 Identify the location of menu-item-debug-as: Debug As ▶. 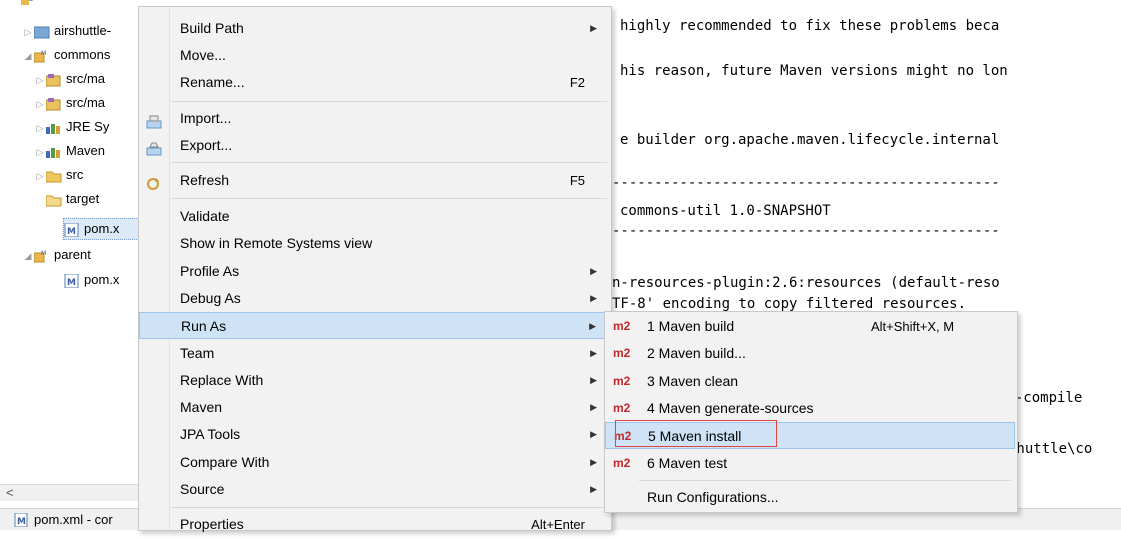
(374, 298).